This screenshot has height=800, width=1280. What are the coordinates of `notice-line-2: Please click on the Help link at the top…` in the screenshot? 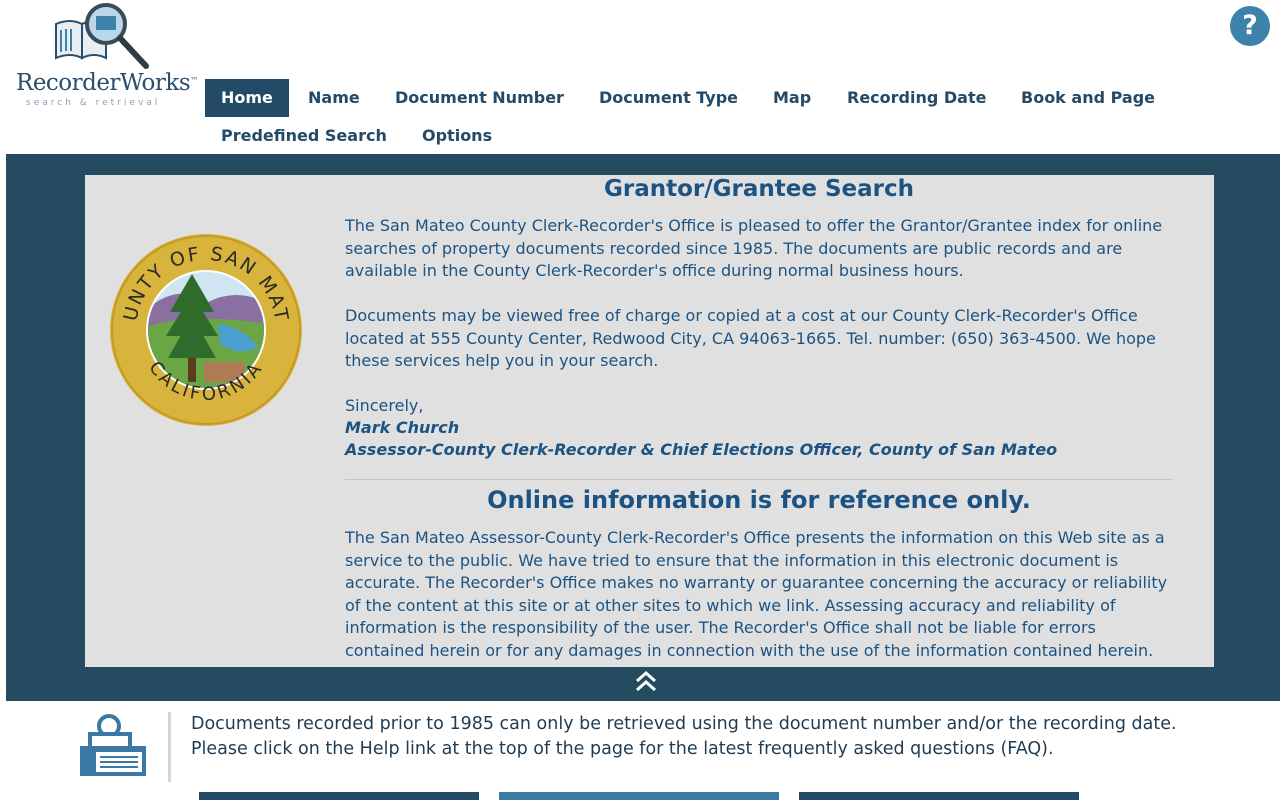 It's located at (622, 749).